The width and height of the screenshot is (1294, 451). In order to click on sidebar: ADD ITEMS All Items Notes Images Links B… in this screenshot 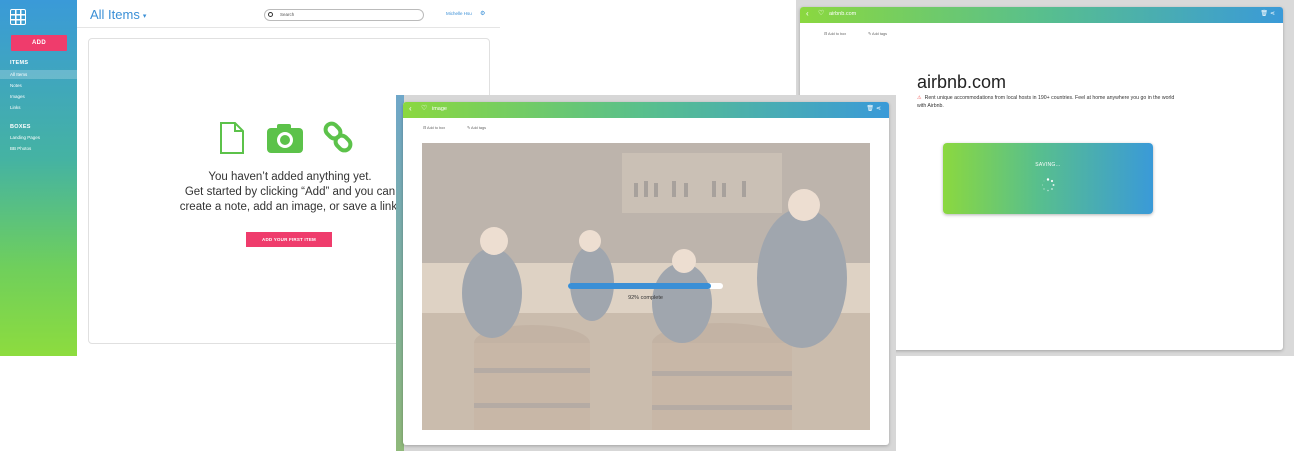, I will do `click(38, 178)`.